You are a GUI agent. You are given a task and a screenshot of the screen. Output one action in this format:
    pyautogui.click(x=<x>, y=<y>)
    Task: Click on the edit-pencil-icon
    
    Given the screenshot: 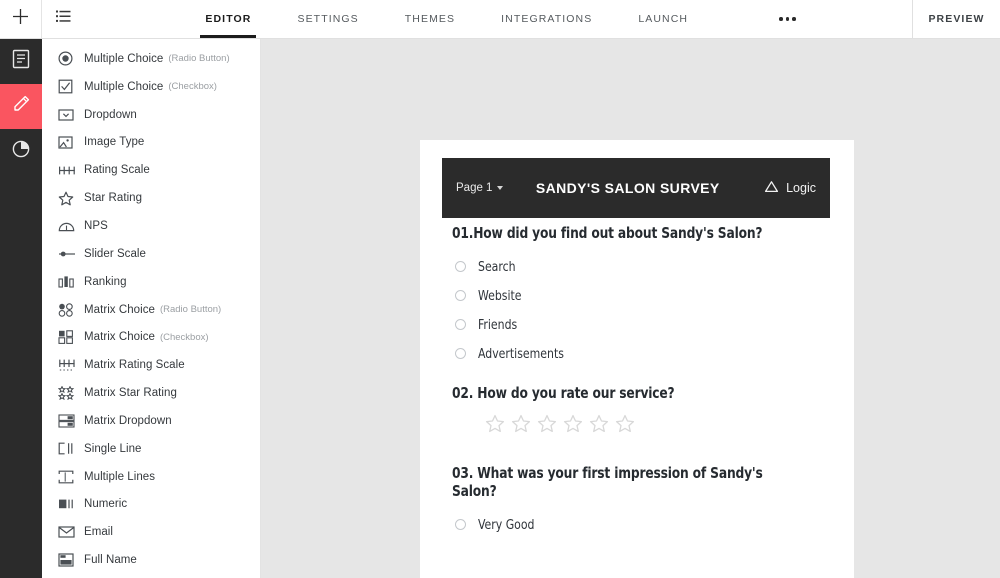 What is the action you would take?
    pyautogui.click(x=21, y=106)
    